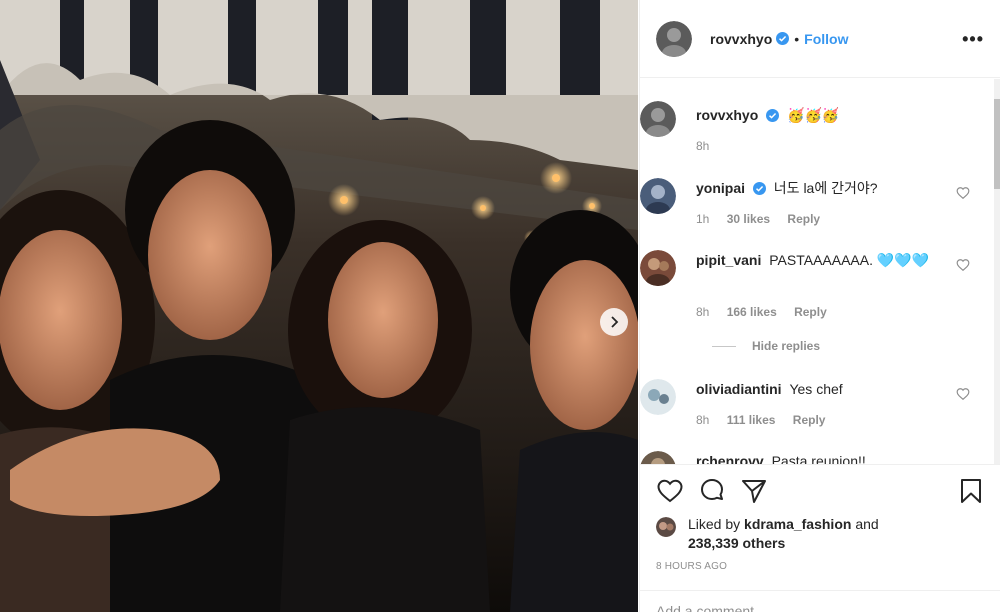 This screenshot has width=1000, height=612. I want to click on bookmark-icon, so click(971, 491).